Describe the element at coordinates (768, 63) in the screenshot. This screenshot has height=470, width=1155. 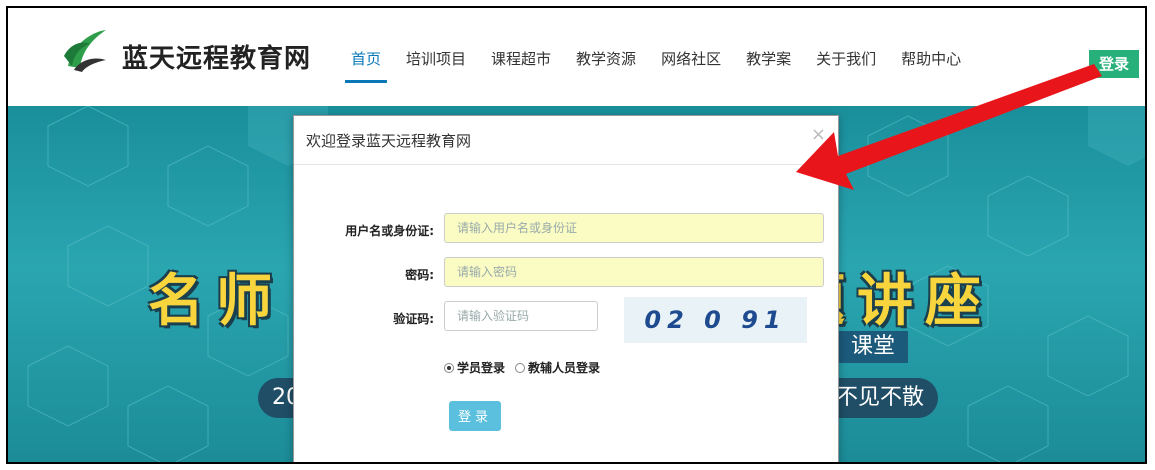
I see `nav-item-lesson-plans: 教学案` at that location.